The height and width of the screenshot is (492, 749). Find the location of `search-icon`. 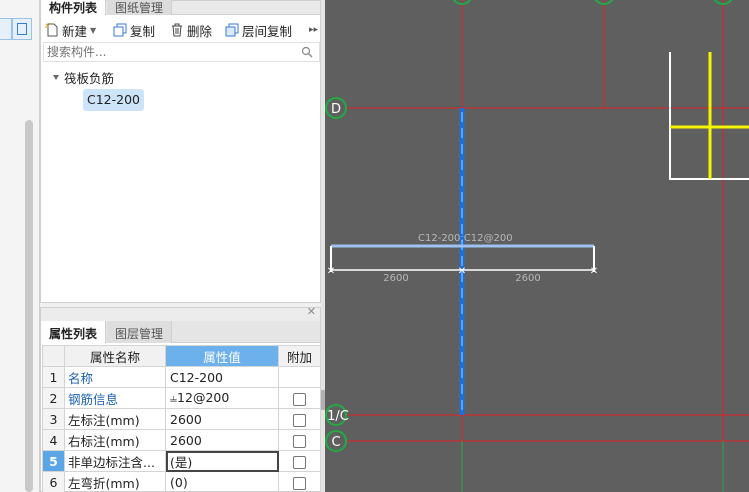

search-icon is located at coordinates (307, 53).